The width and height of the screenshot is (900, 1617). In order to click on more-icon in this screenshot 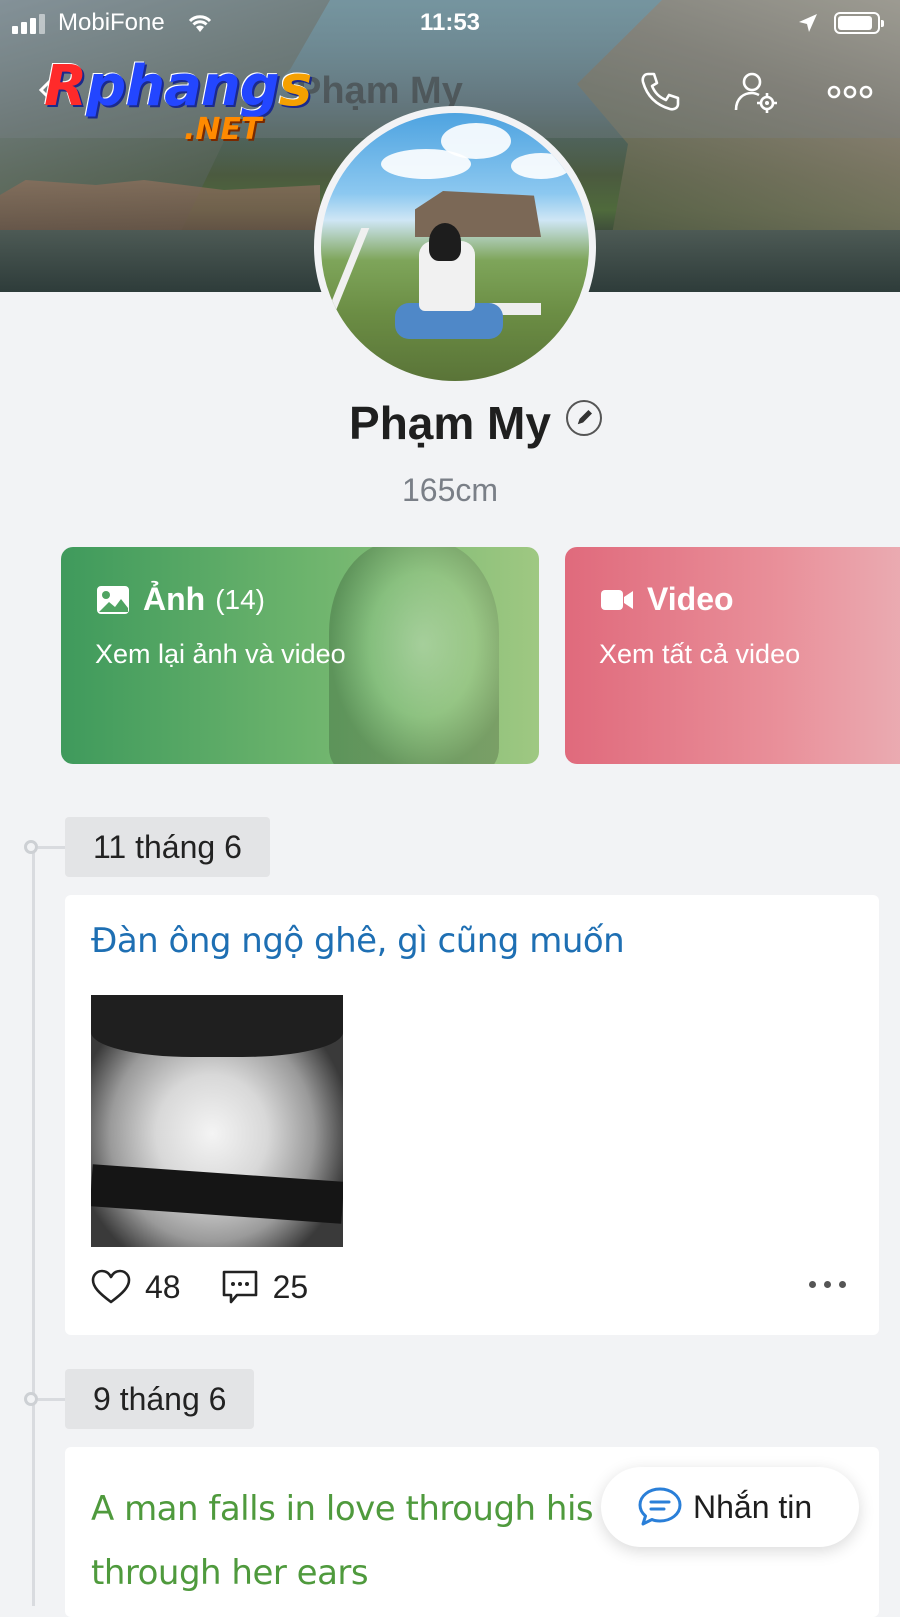, I will do `click(850, 92)`.